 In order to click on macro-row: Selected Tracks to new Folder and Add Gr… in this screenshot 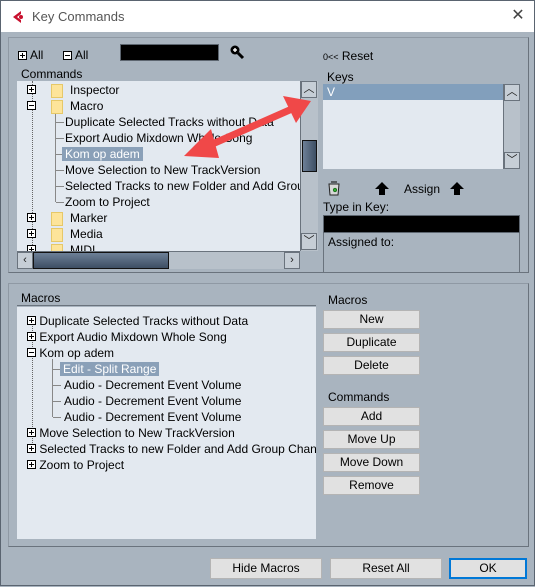, I will do `click(171, 449)`.